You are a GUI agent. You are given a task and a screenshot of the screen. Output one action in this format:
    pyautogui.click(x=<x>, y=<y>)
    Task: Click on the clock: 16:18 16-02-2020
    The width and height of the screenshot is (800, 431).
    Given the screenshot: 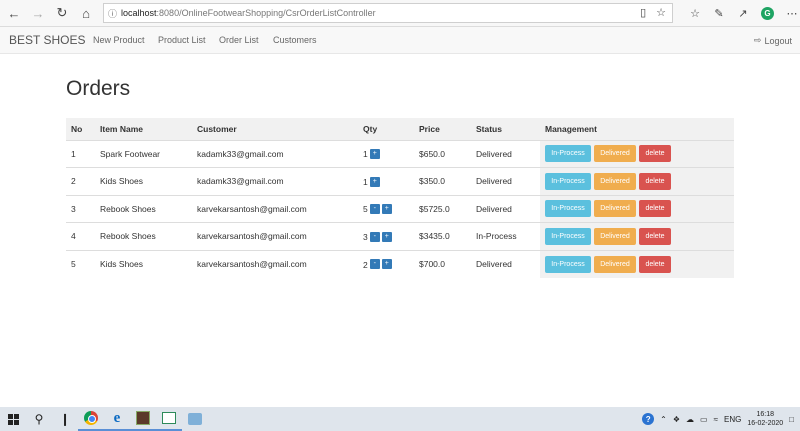 What is the action you would take?
    pyautogui.click(x=765, y=419)
    